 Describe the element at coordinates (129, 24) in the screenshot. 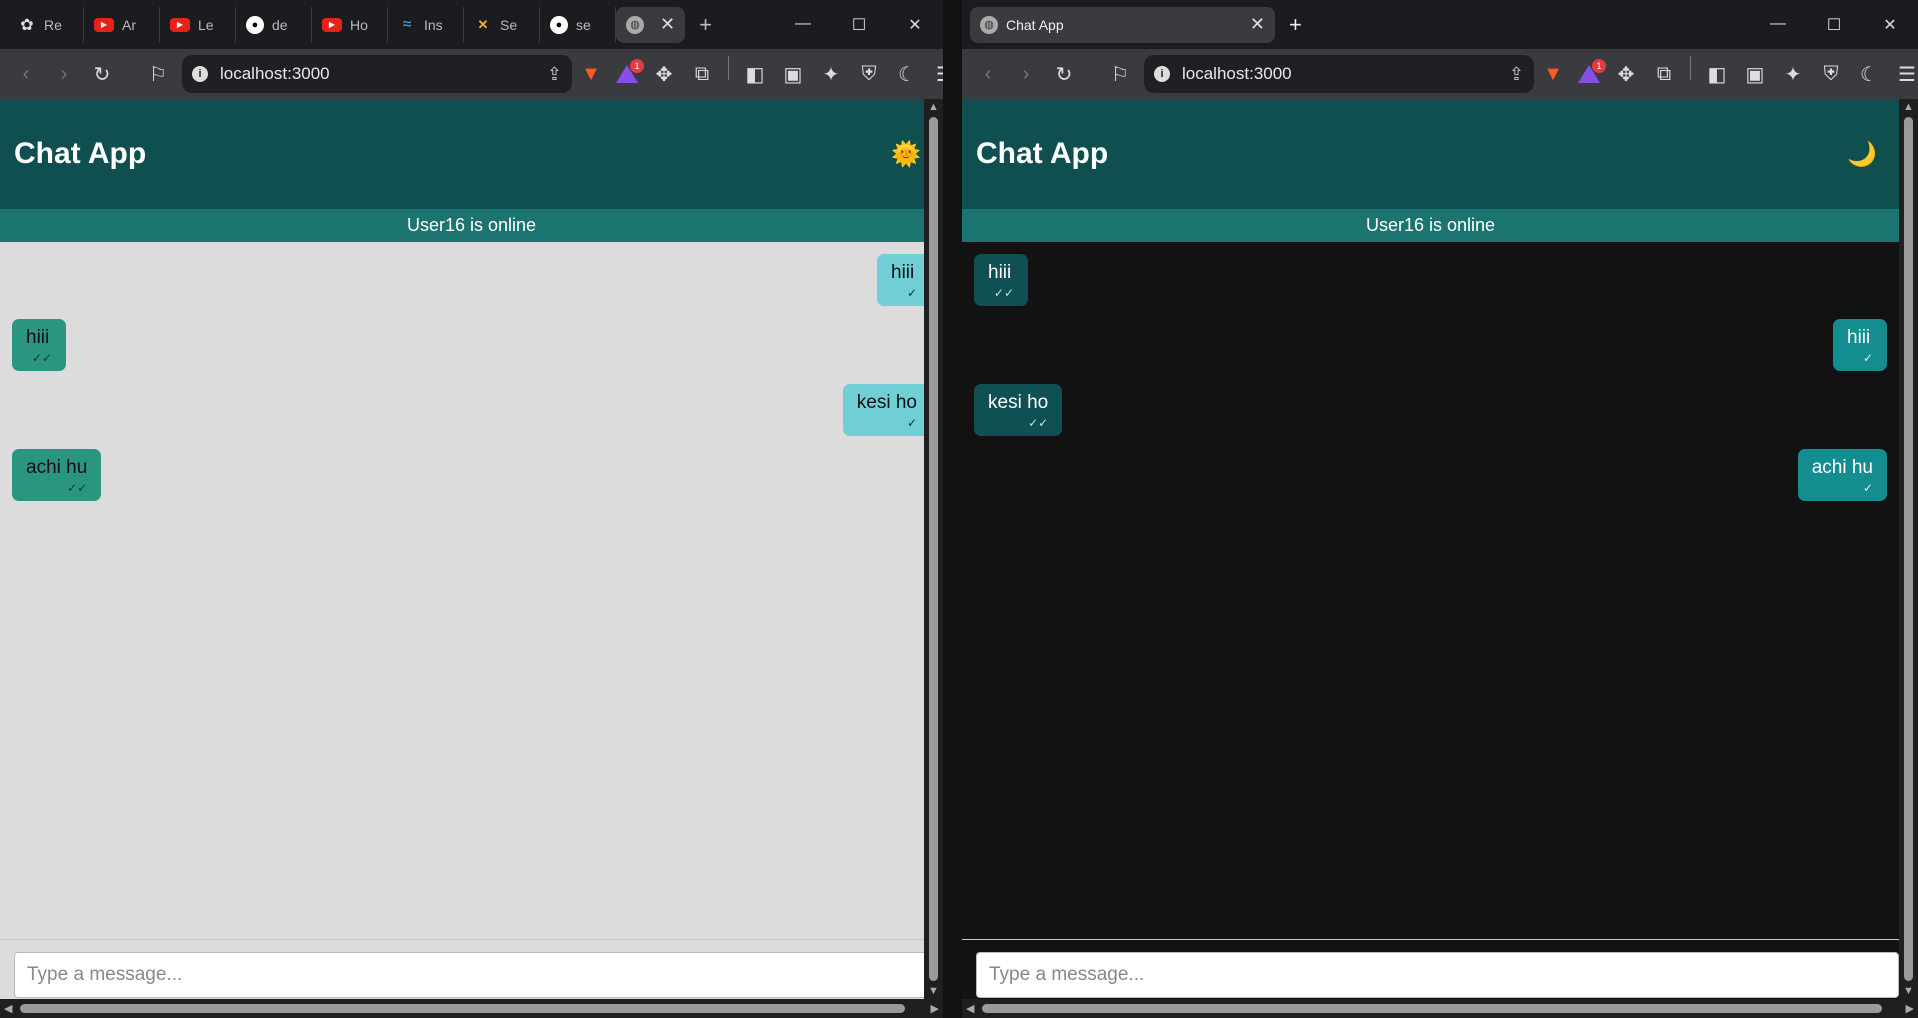

I see `tab-label: Ar` at that location.